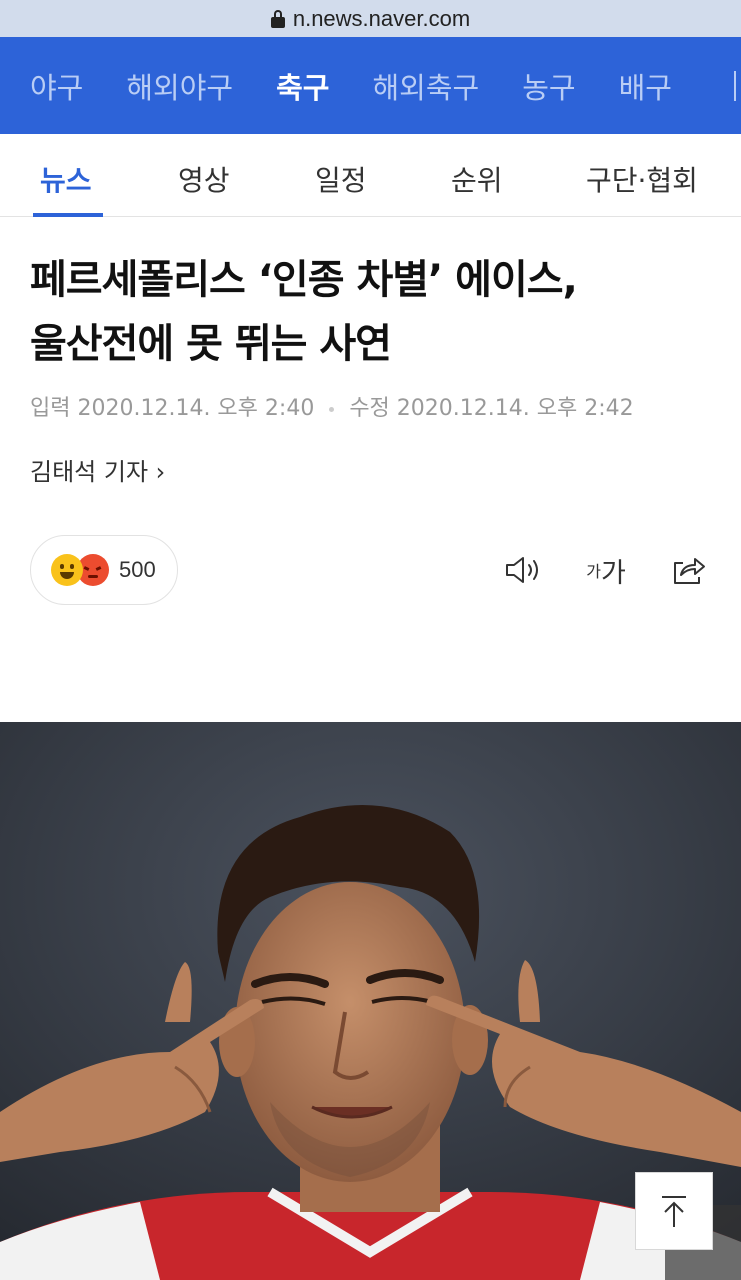 The image size is (741, 1280). Describe the element at coordinates (523, 570) in the screenshot. I see `speaker-icon` at that location.